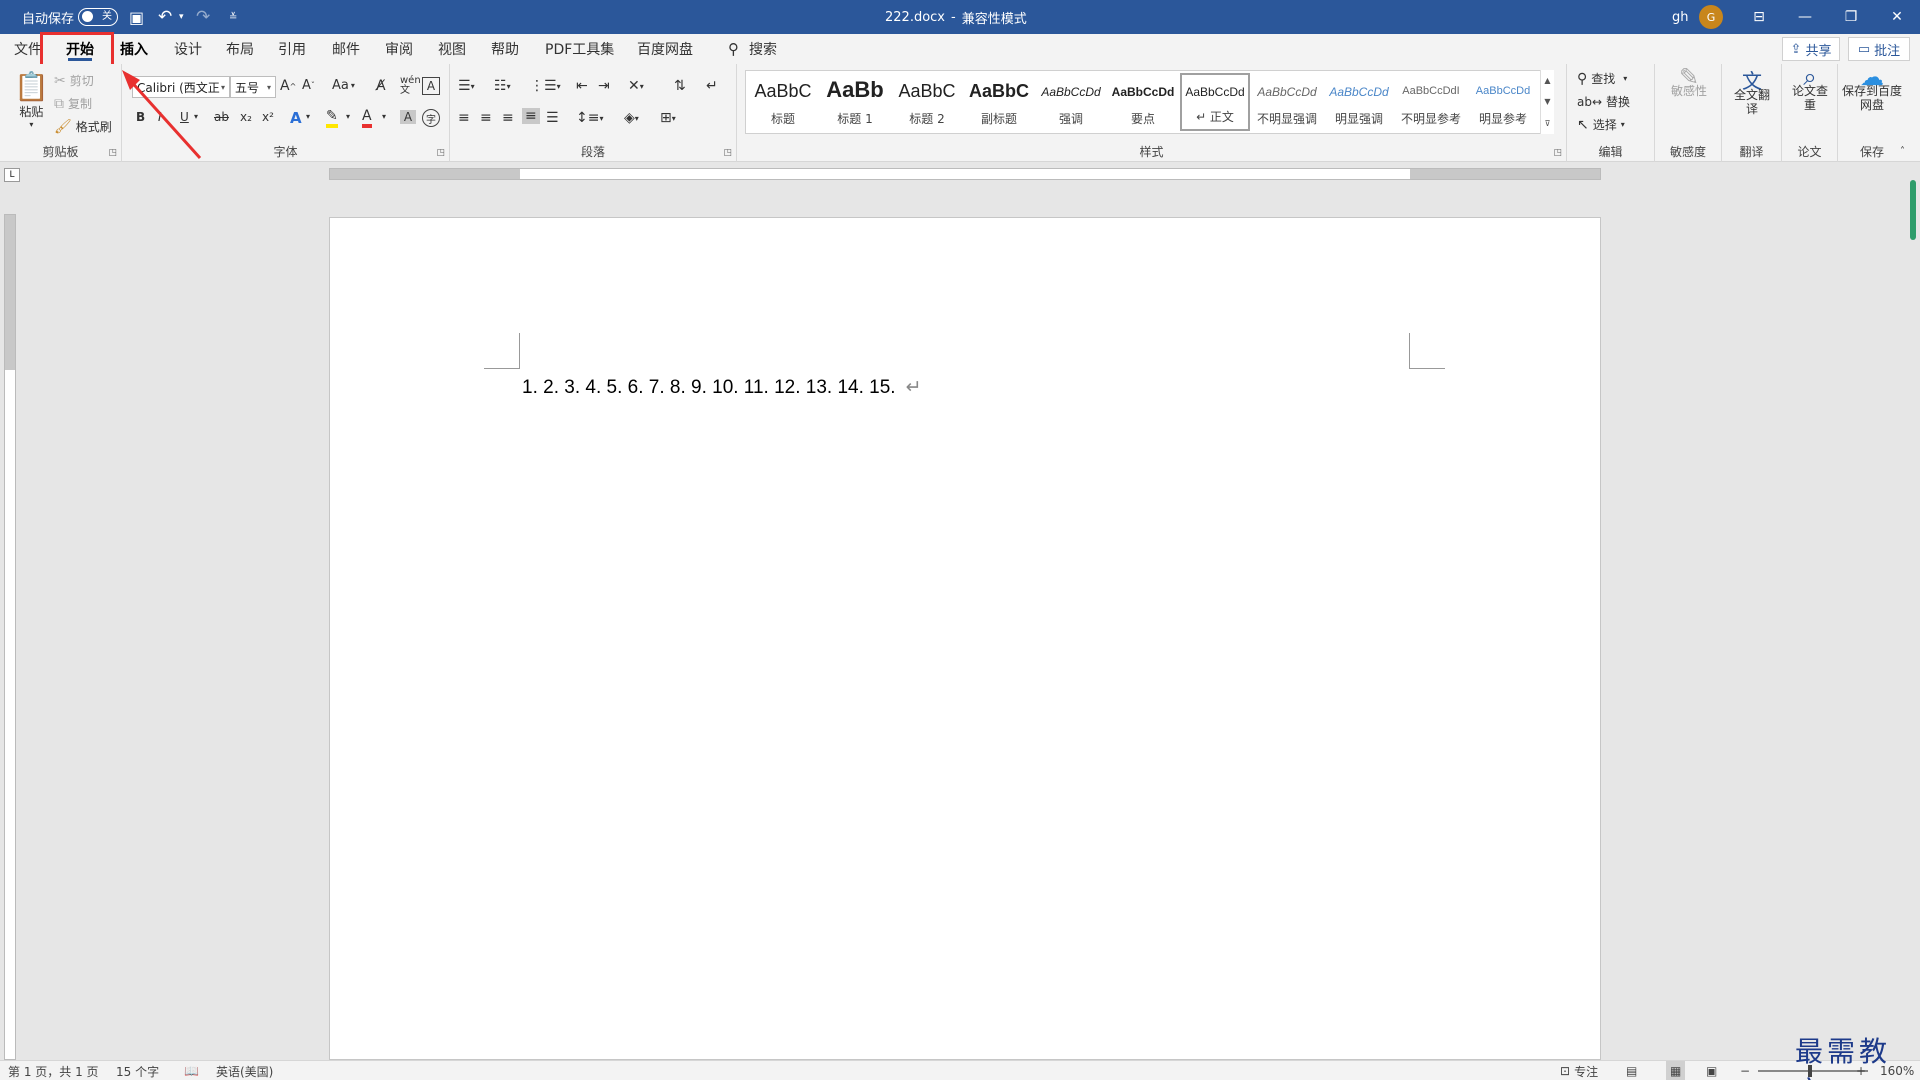 This screenshot has height=1080, width=1920. What do you see at coordinates (452, 49) in the screenshot?
I see `tab-view: 视图` at bounding box center [452, 49].